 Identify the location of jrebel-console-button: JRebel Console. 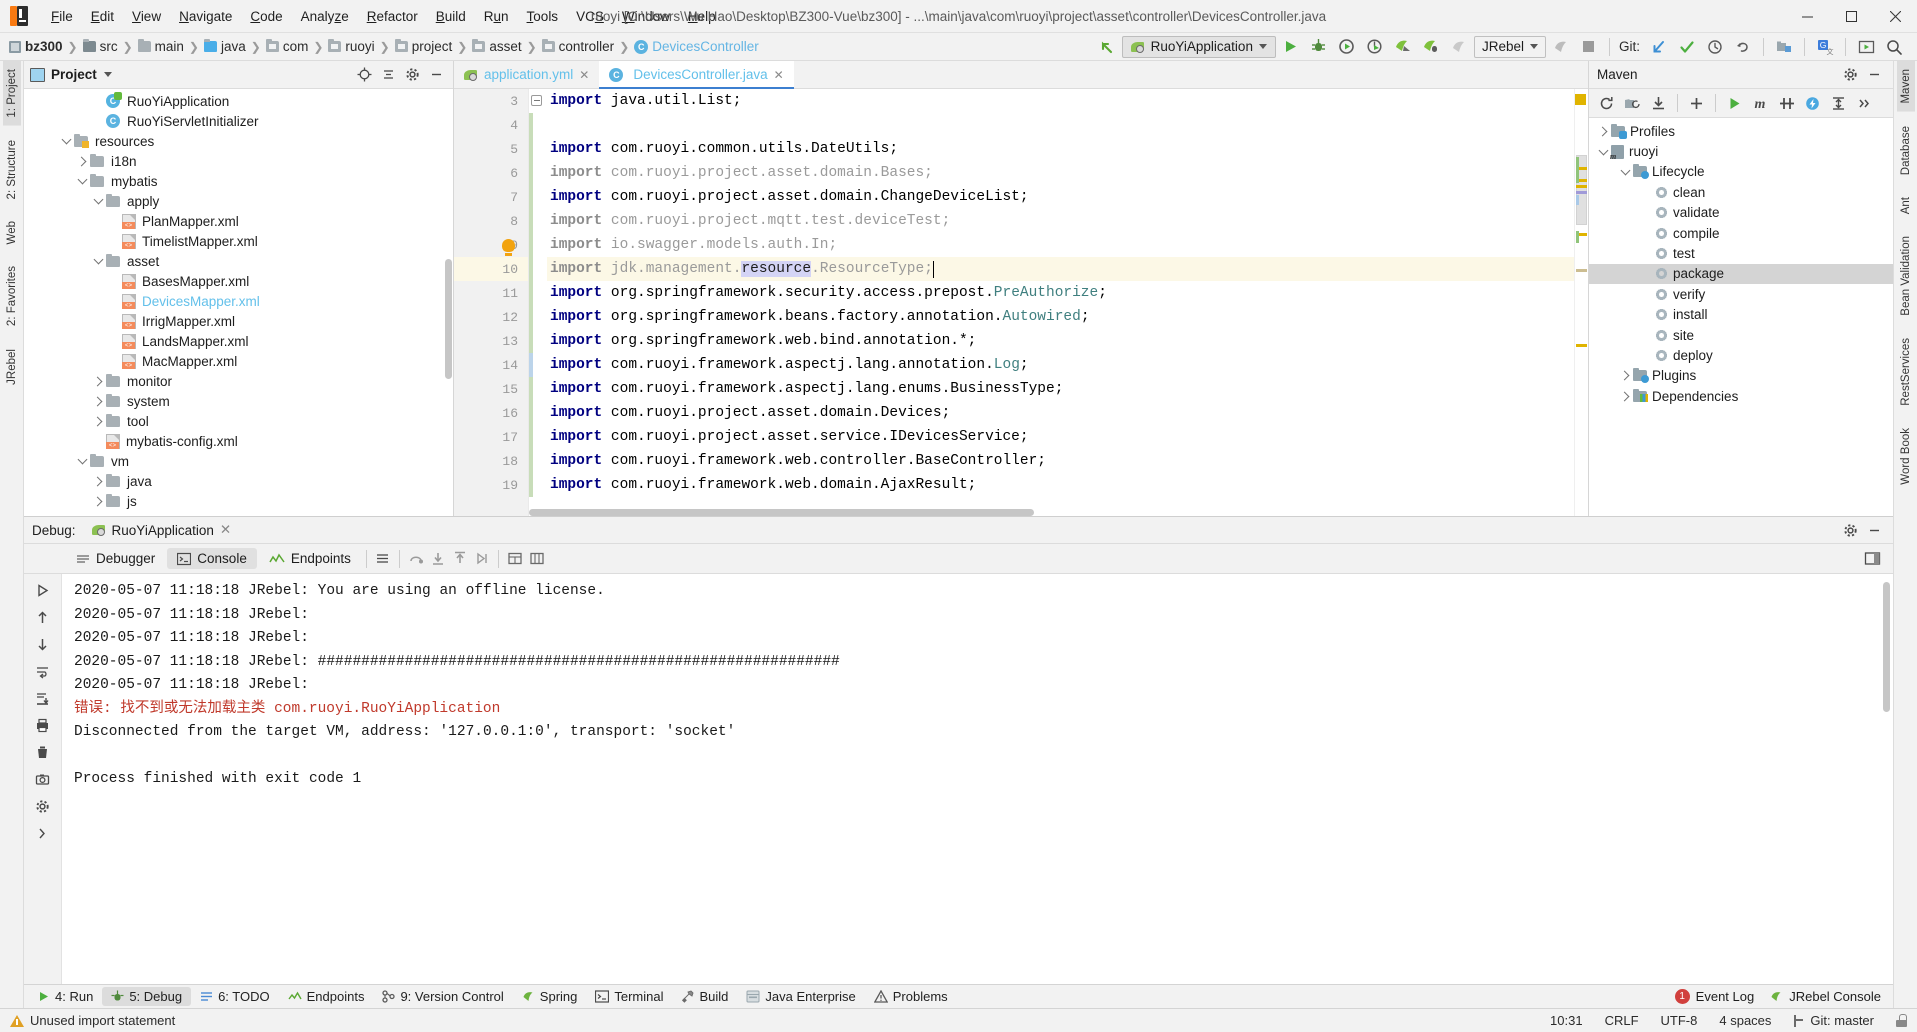
(1825, 996).